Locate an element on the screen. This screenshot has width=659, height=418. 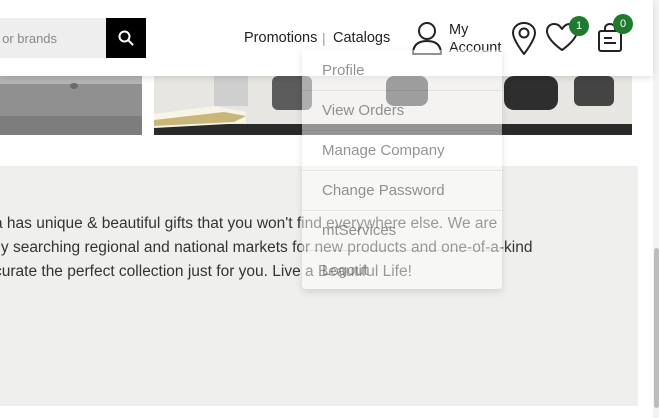
search-input is located at coordinates (53, 38).